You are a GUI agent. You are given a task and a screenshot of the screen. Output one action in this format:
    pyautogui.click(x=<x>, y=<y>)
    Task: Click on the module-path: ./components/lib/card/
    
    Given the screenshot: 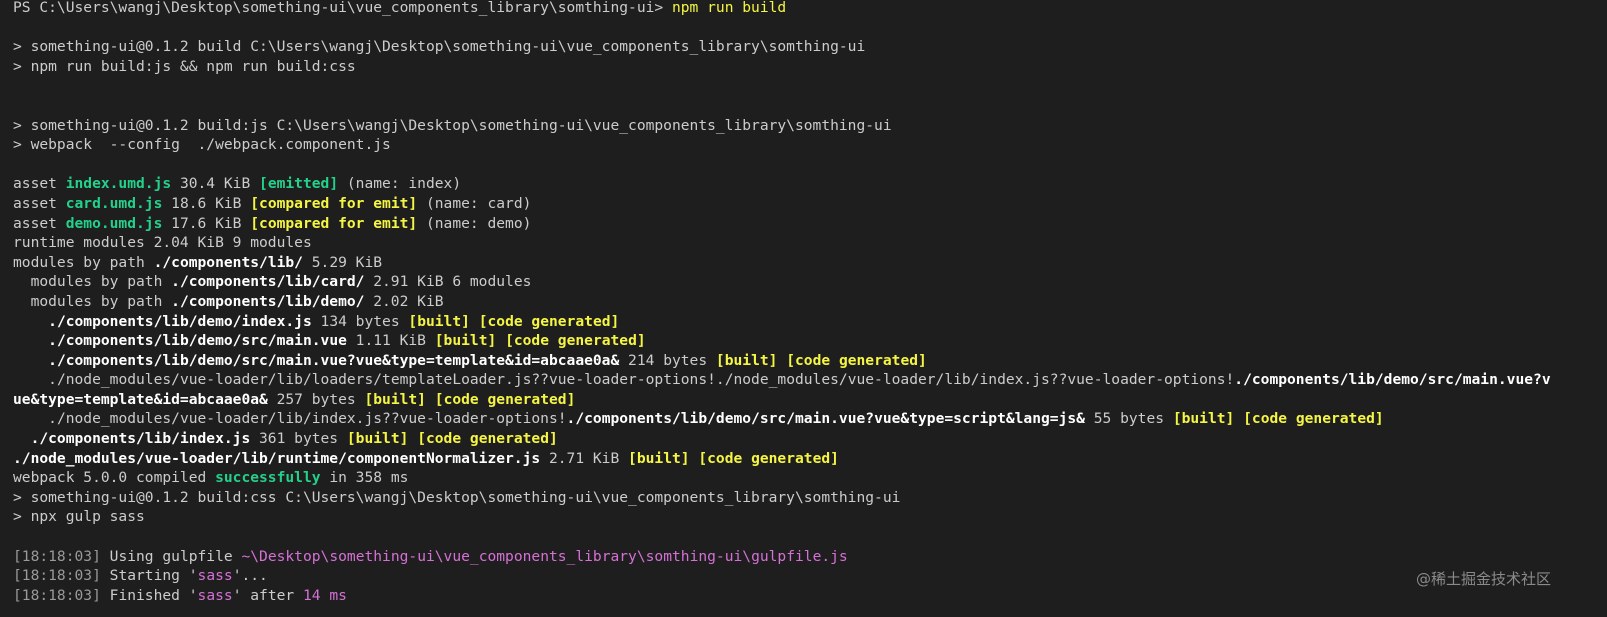 What is the action you would take?
    pyautogui.click(x=268, y=282)
    